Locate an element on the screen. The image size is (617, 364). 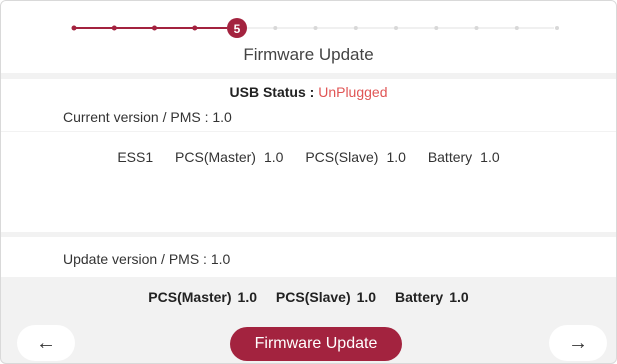
next-button: → is located at coordinates (578, 343).